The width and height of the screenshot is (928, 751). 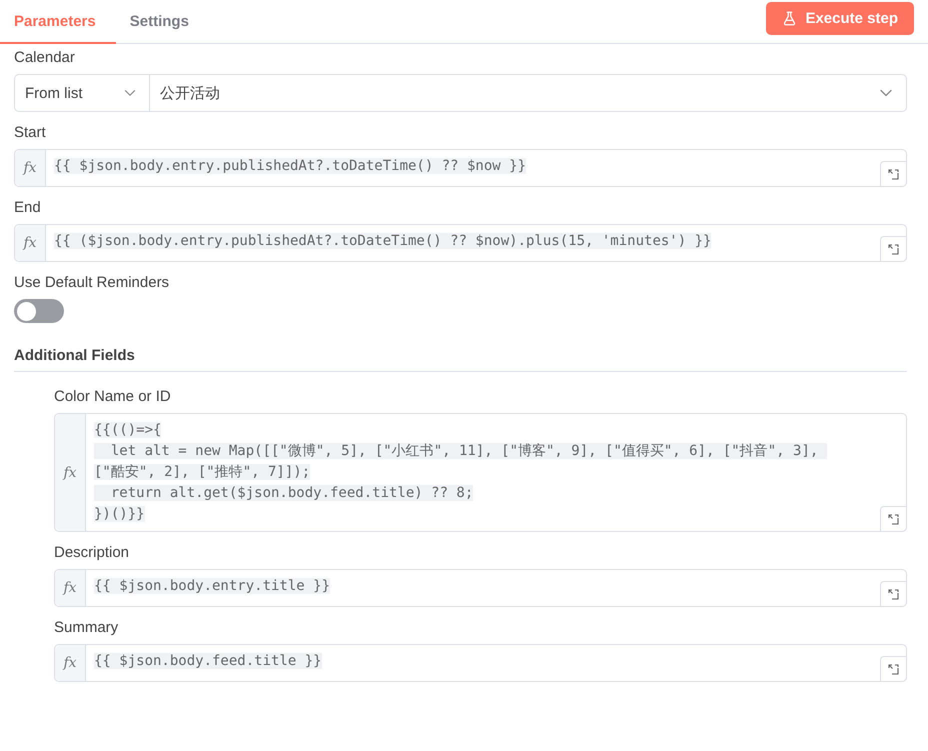 I want to click on toggle-switch, so click(x=39, y=311).